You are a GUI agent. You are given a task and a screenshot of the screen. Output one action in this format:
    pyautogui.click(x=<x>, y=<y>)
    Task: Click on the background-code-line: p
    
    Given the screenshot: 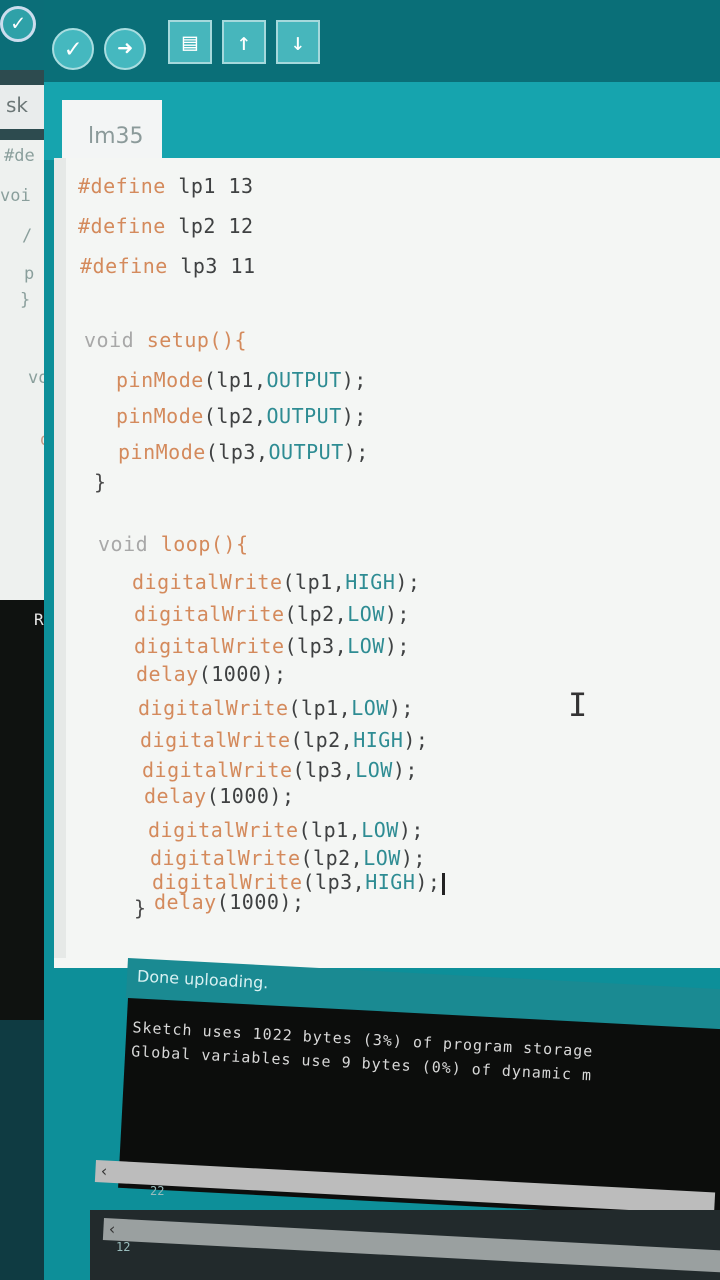 What is the action you would take?
    pyautogui.click(x=29, y=274)
    